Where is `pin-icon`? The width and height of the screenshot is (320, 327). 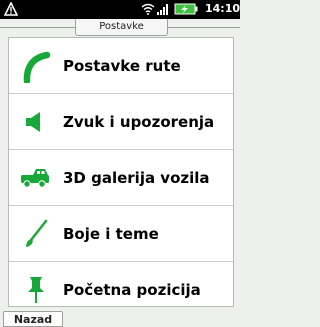
pin-icon is located at coordinates (36, 289).